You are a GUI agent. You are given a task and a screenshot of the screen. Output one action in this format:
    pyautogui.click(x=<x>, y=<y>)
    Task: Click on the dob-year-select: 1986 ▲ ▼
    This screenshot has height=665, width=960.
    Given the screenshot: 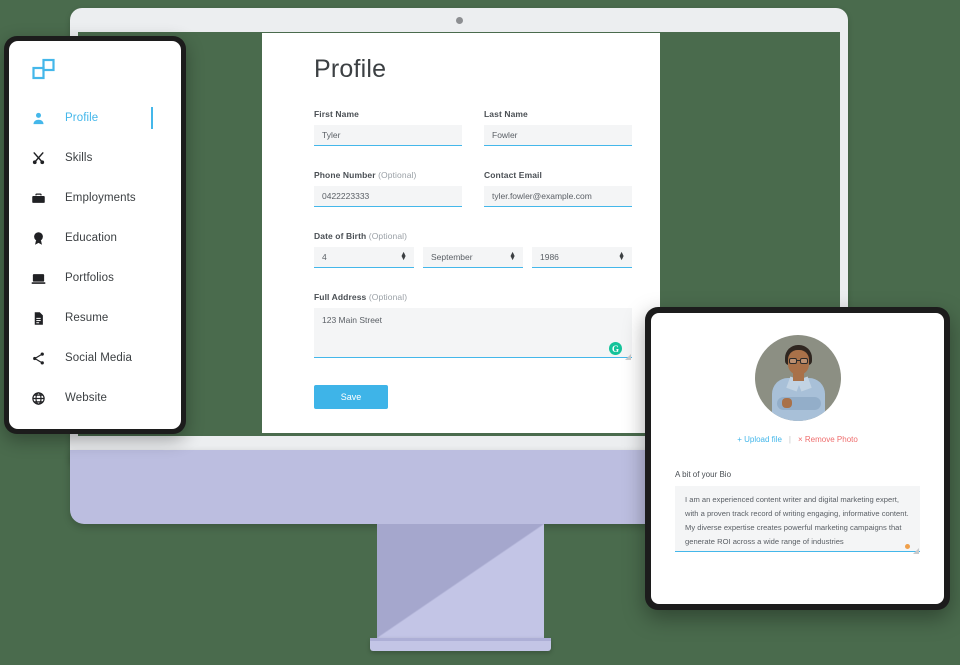 What is the action you would take?
    pyautogui.click(x=582, y=257)
    